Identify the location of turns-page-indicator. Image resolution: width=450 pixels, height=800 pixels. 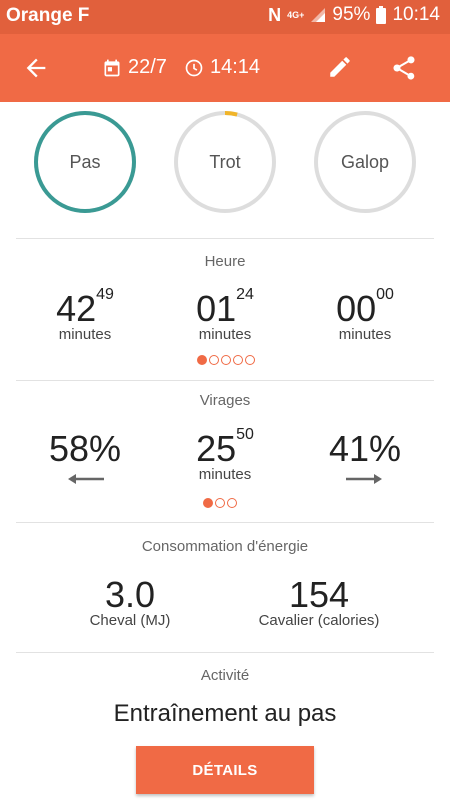
(220, 503).